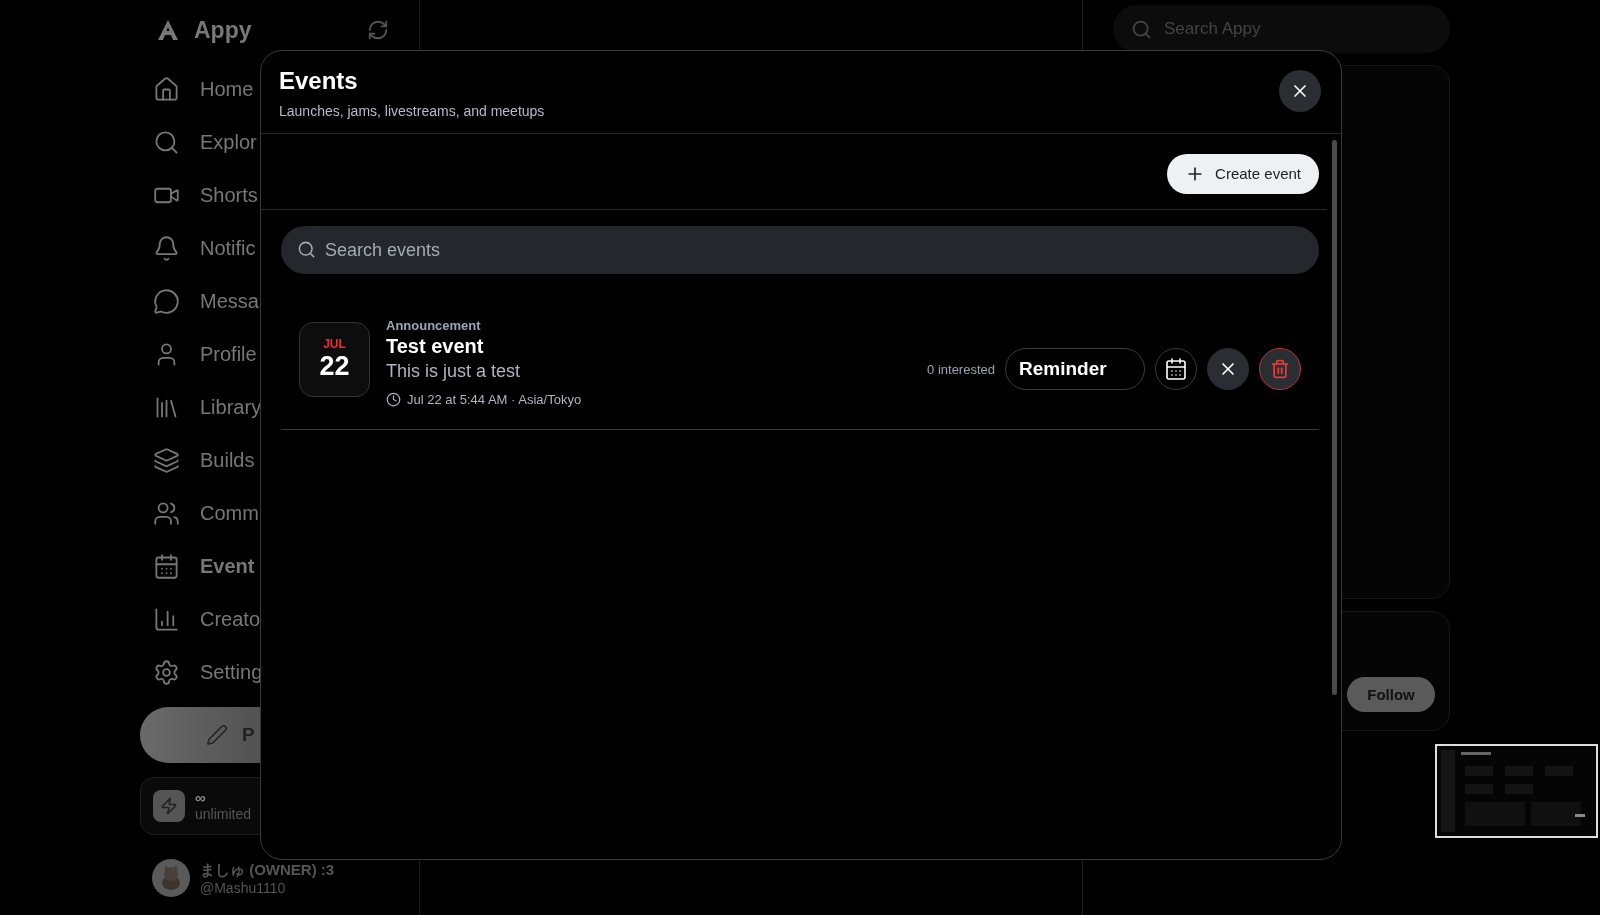 This screenshot has height=915, width=1600. I want to click on user-handle: @Mashu1110, so click(243, 887).